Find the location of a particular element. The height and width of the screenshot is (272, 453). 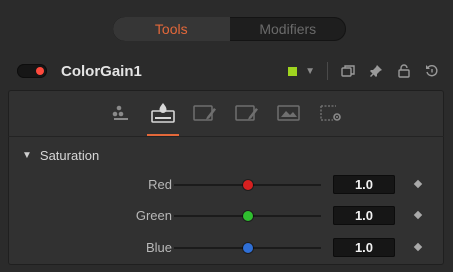

image-icon is located at coordinates (289, 113).